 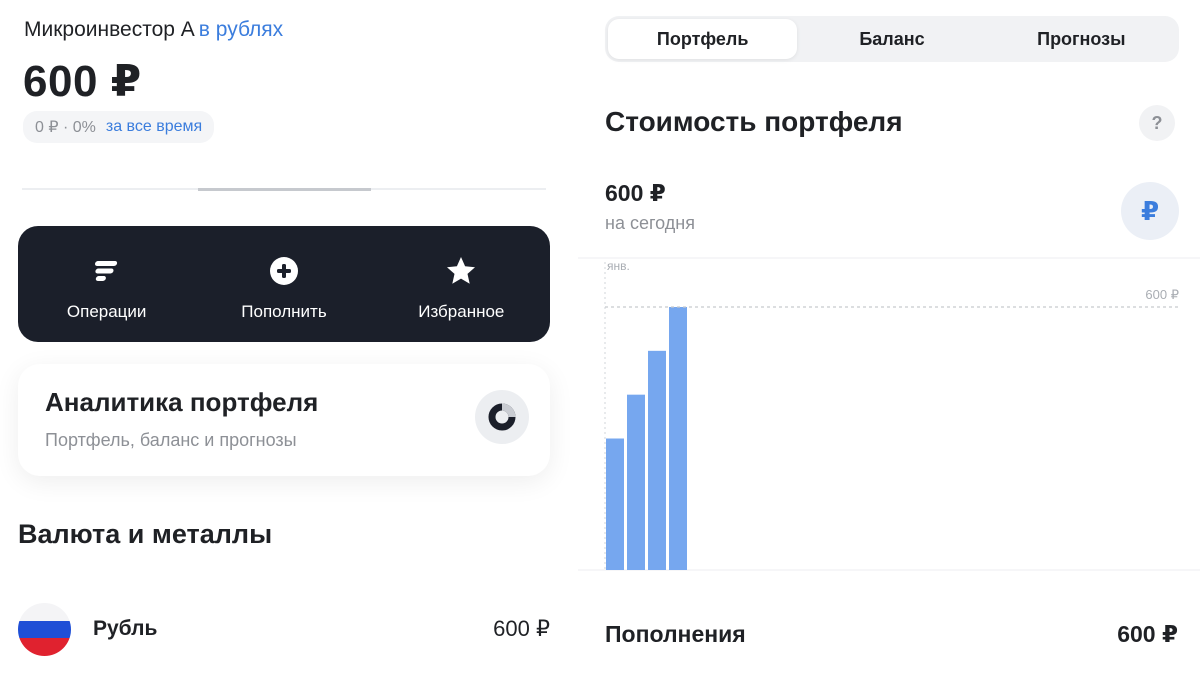 What do you see at coordinates (618, 266) in the screenshot?
I see `x-tick-label: янв.` at bounding box center [618, 266].